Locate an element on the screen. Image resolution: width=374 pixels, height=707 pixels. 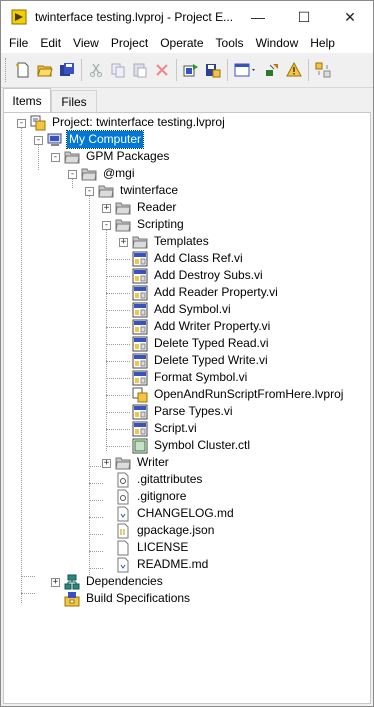
menu-project: Project is located at coordinates (129, 43).